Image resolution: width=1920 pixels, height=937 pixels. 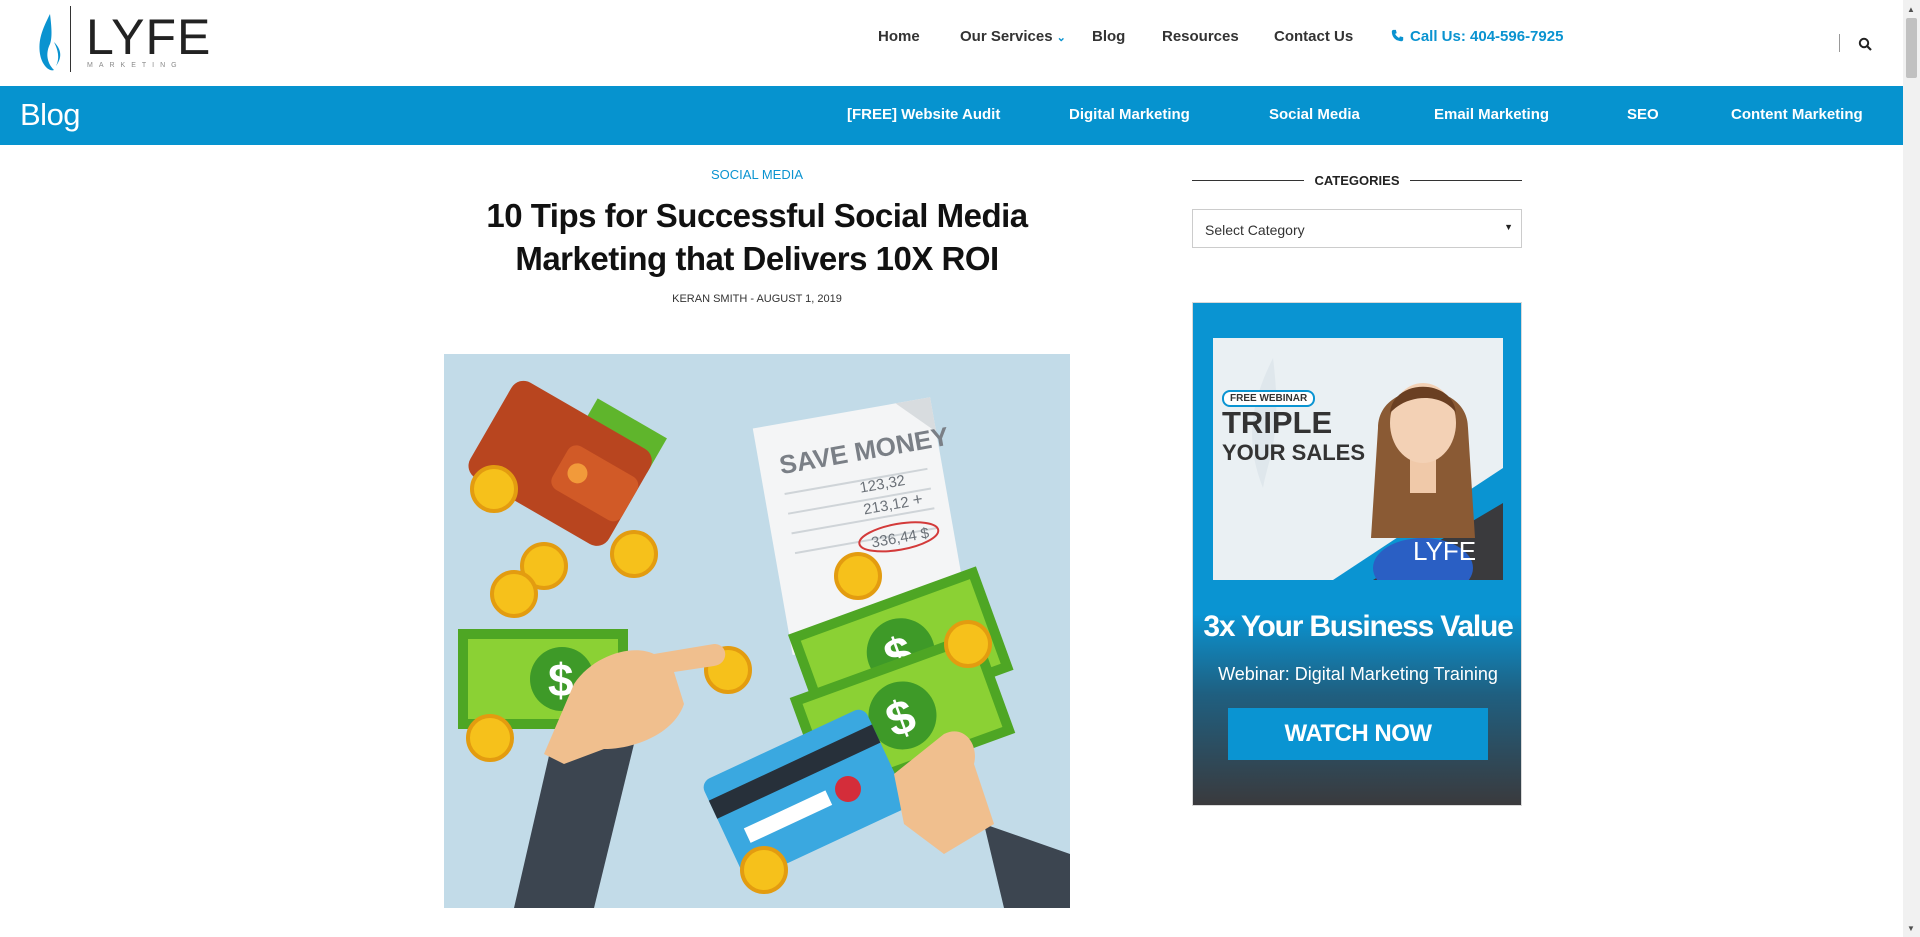 What do you see at coordinates (1129, 114) in the screenshot?
I see `subnav-digital-marketing: Digital Marketing` at bounding box center [1129, 114].